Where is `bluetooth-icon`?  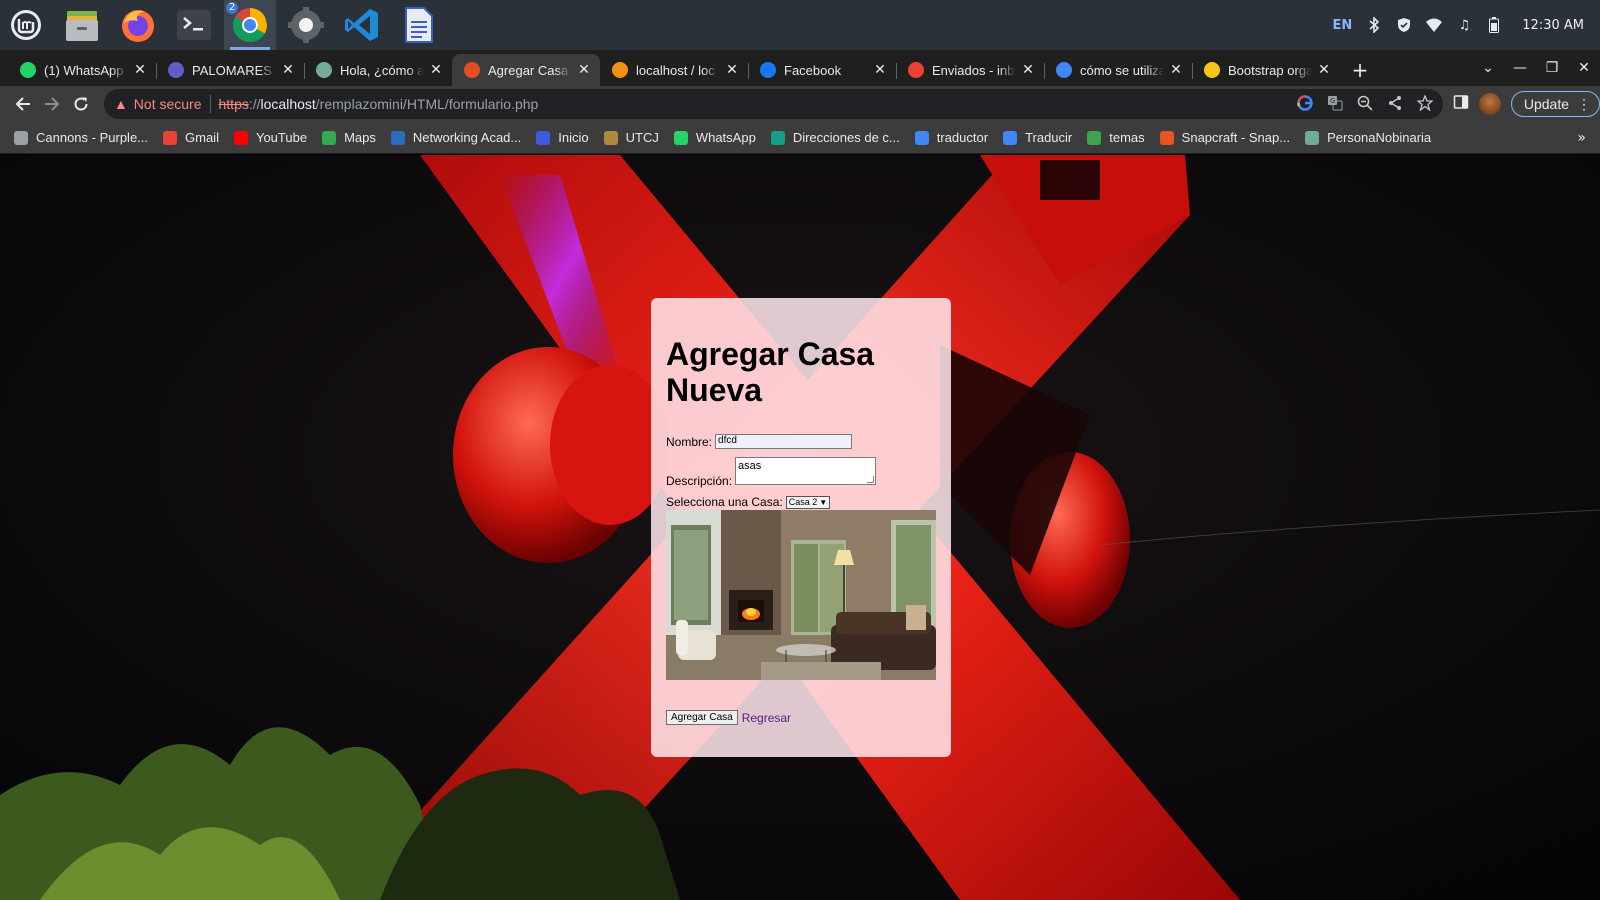
bluetooth-icon is located at coordinates (1374, 25).